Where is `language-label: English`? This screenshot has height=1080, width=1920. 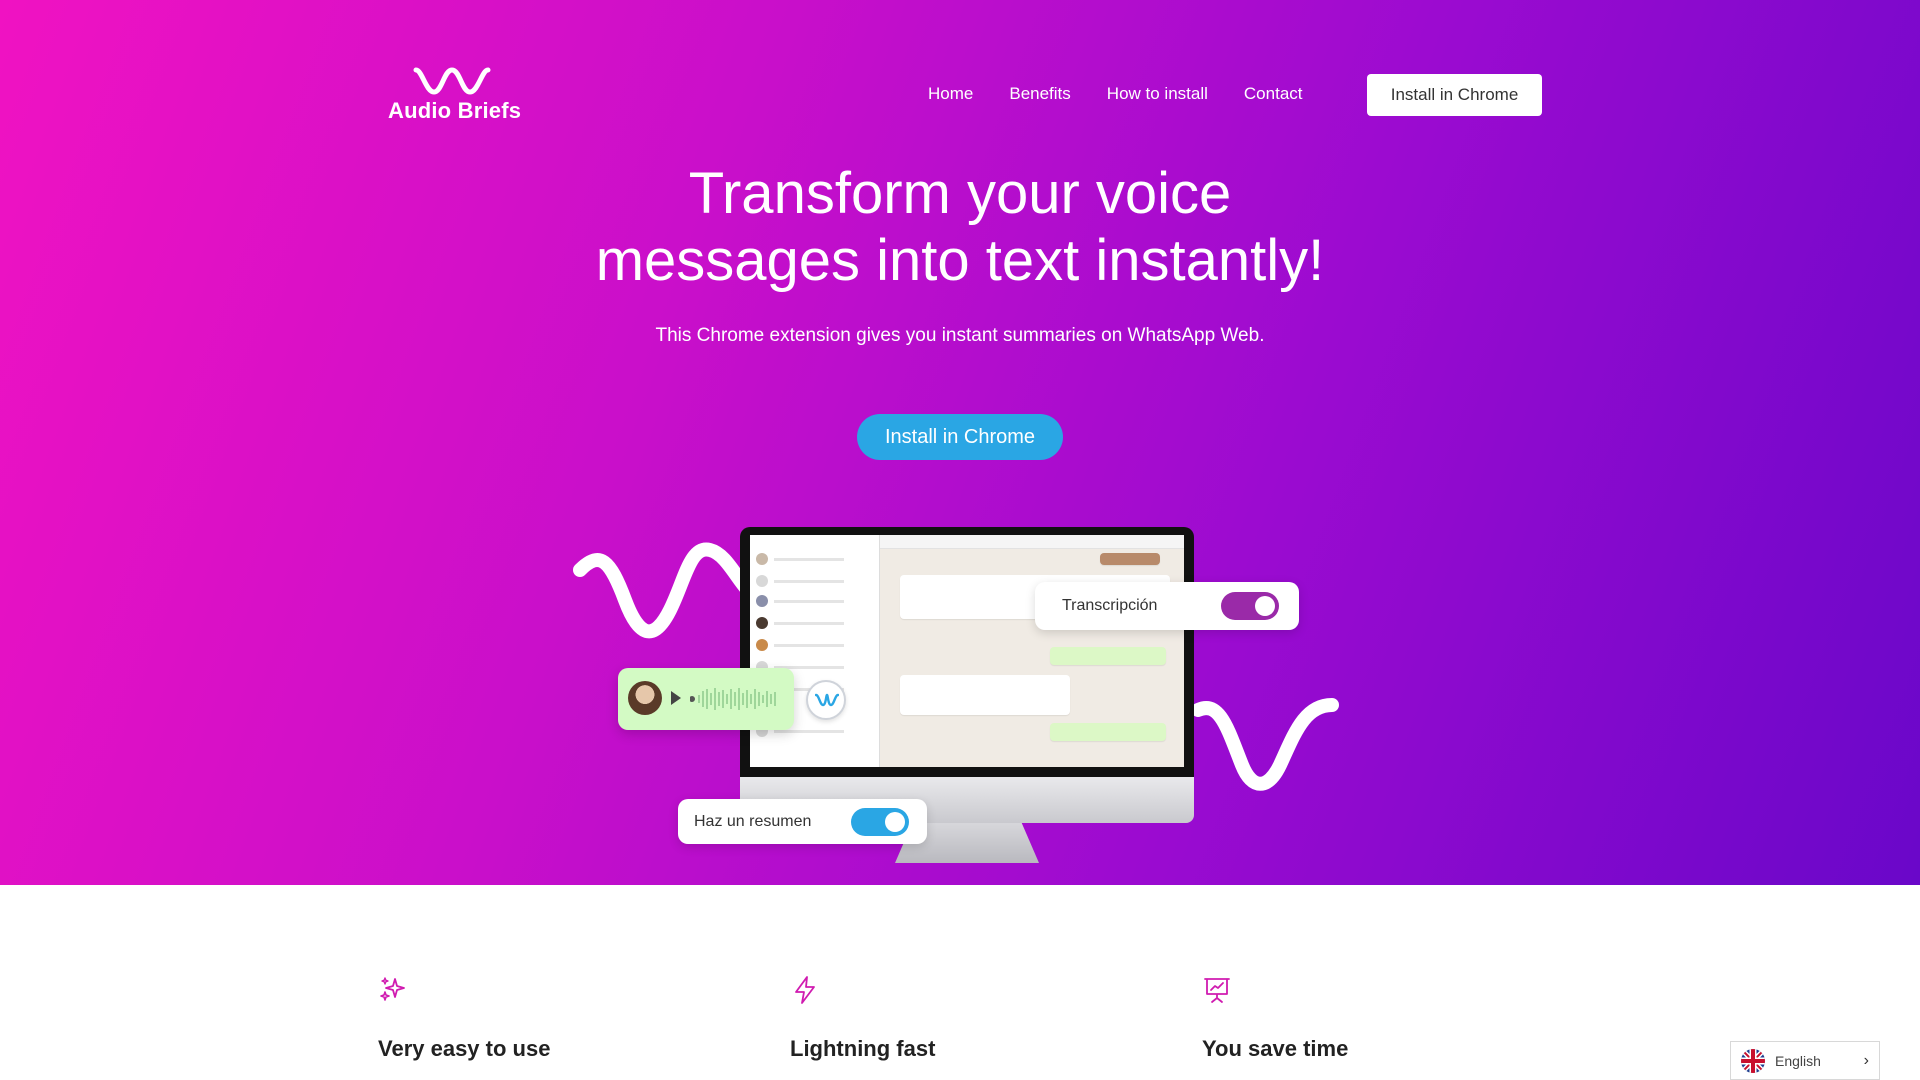 language-label: English is located at coordinates (1798, 1060).